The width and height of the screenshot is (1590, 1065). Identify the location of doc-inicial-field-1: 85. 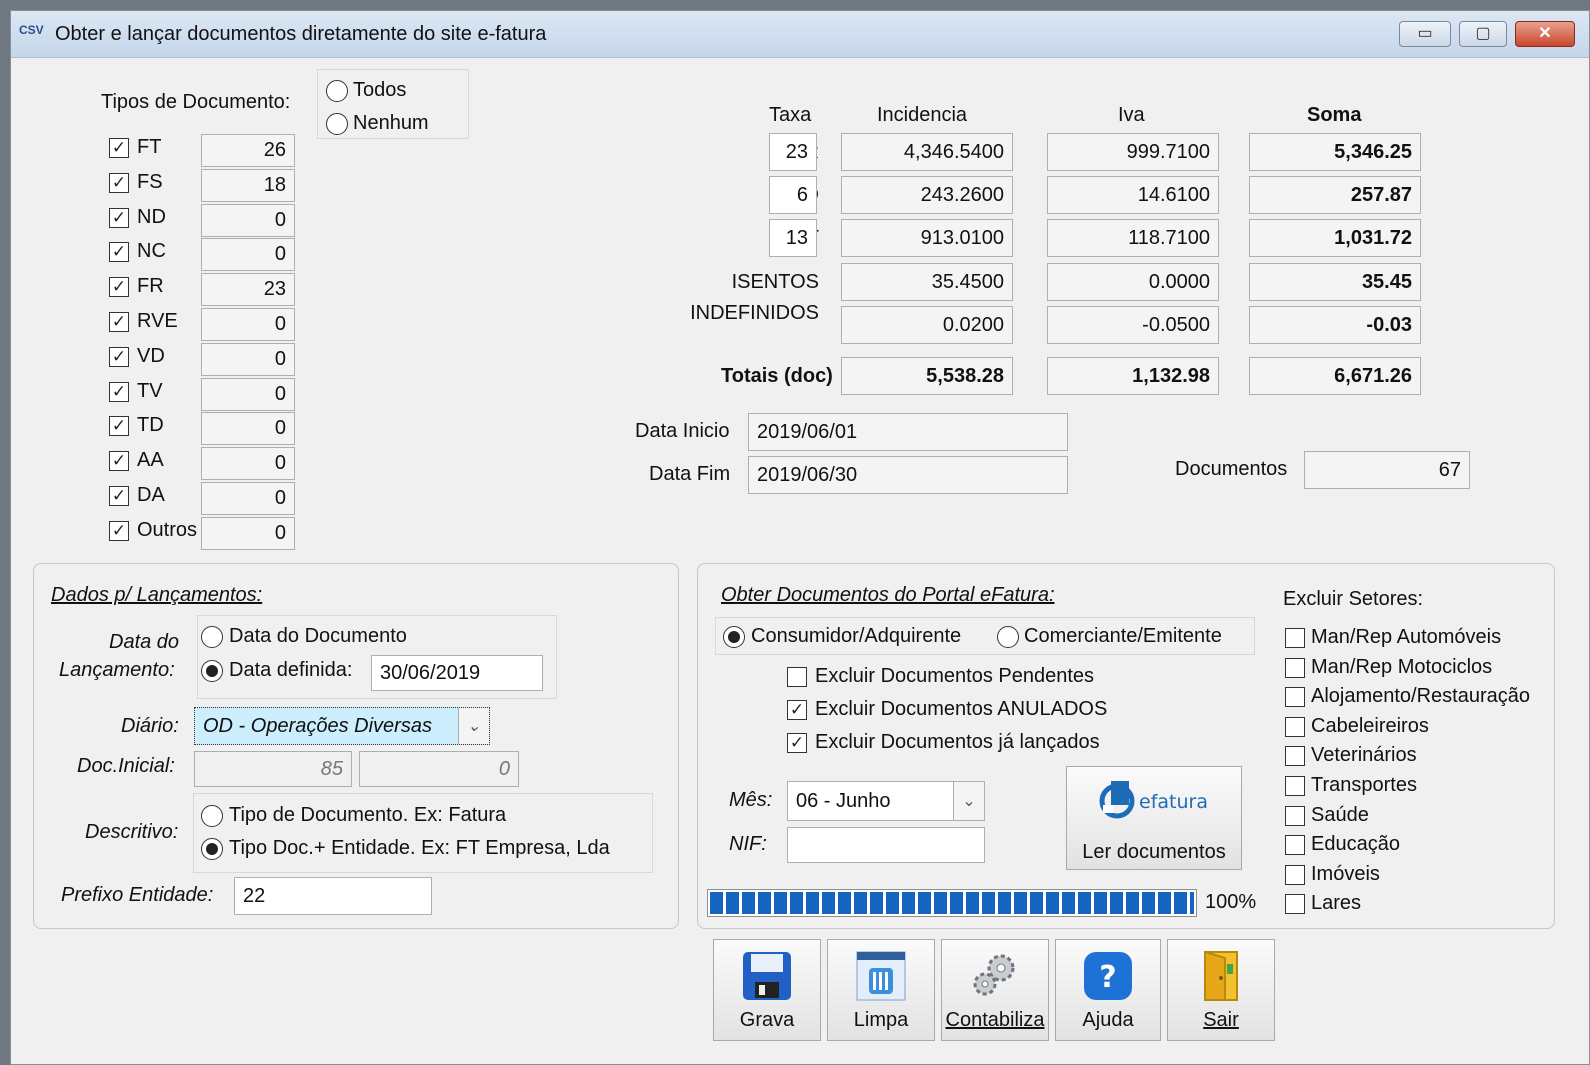
(273, 769).